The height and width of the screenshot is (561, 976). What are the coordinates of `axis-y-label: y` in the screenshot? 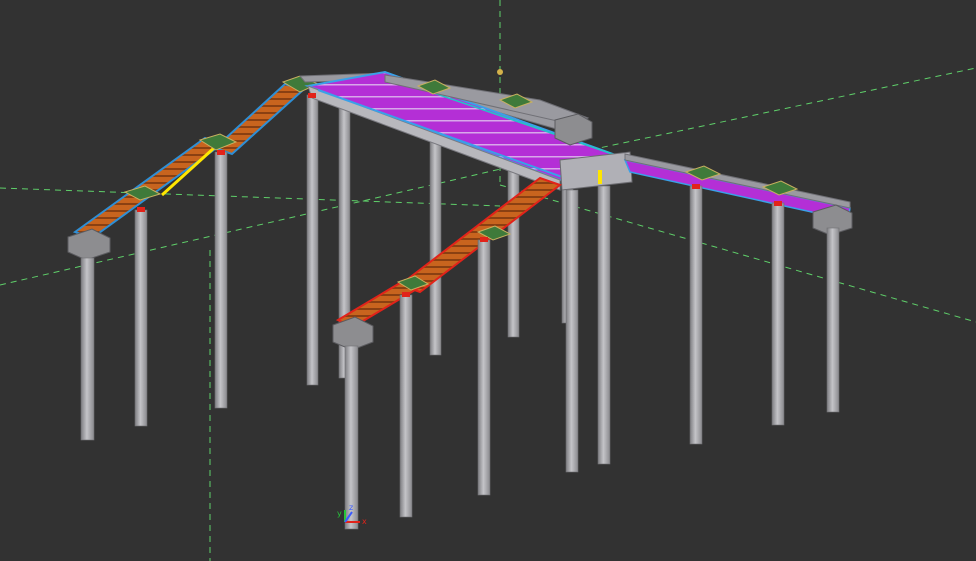 It's located at (339, 513).